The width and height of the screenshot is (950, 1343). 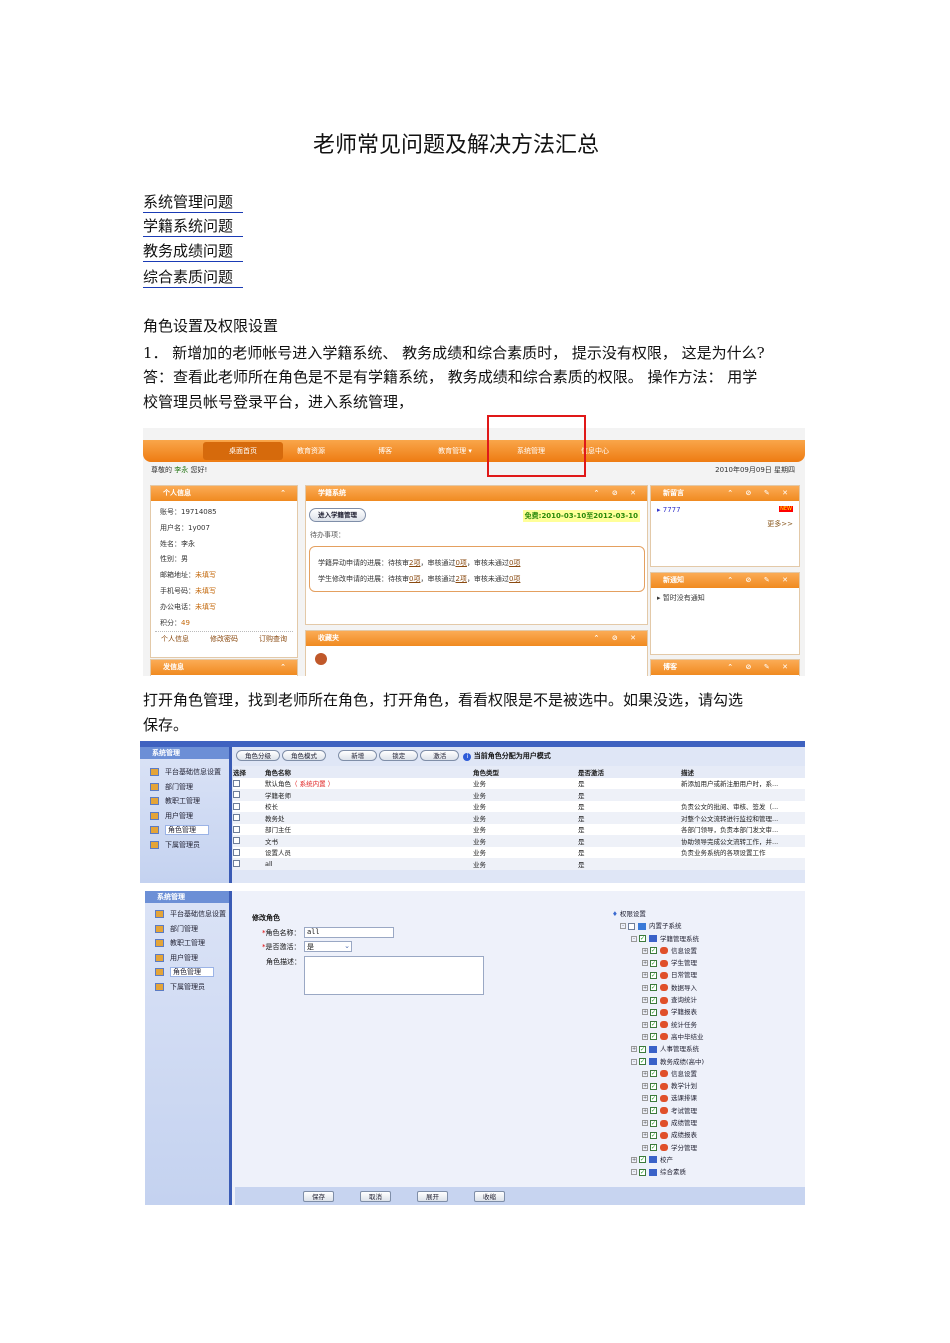 I want to click on permission-checkbox, so click(x=631, y=926).